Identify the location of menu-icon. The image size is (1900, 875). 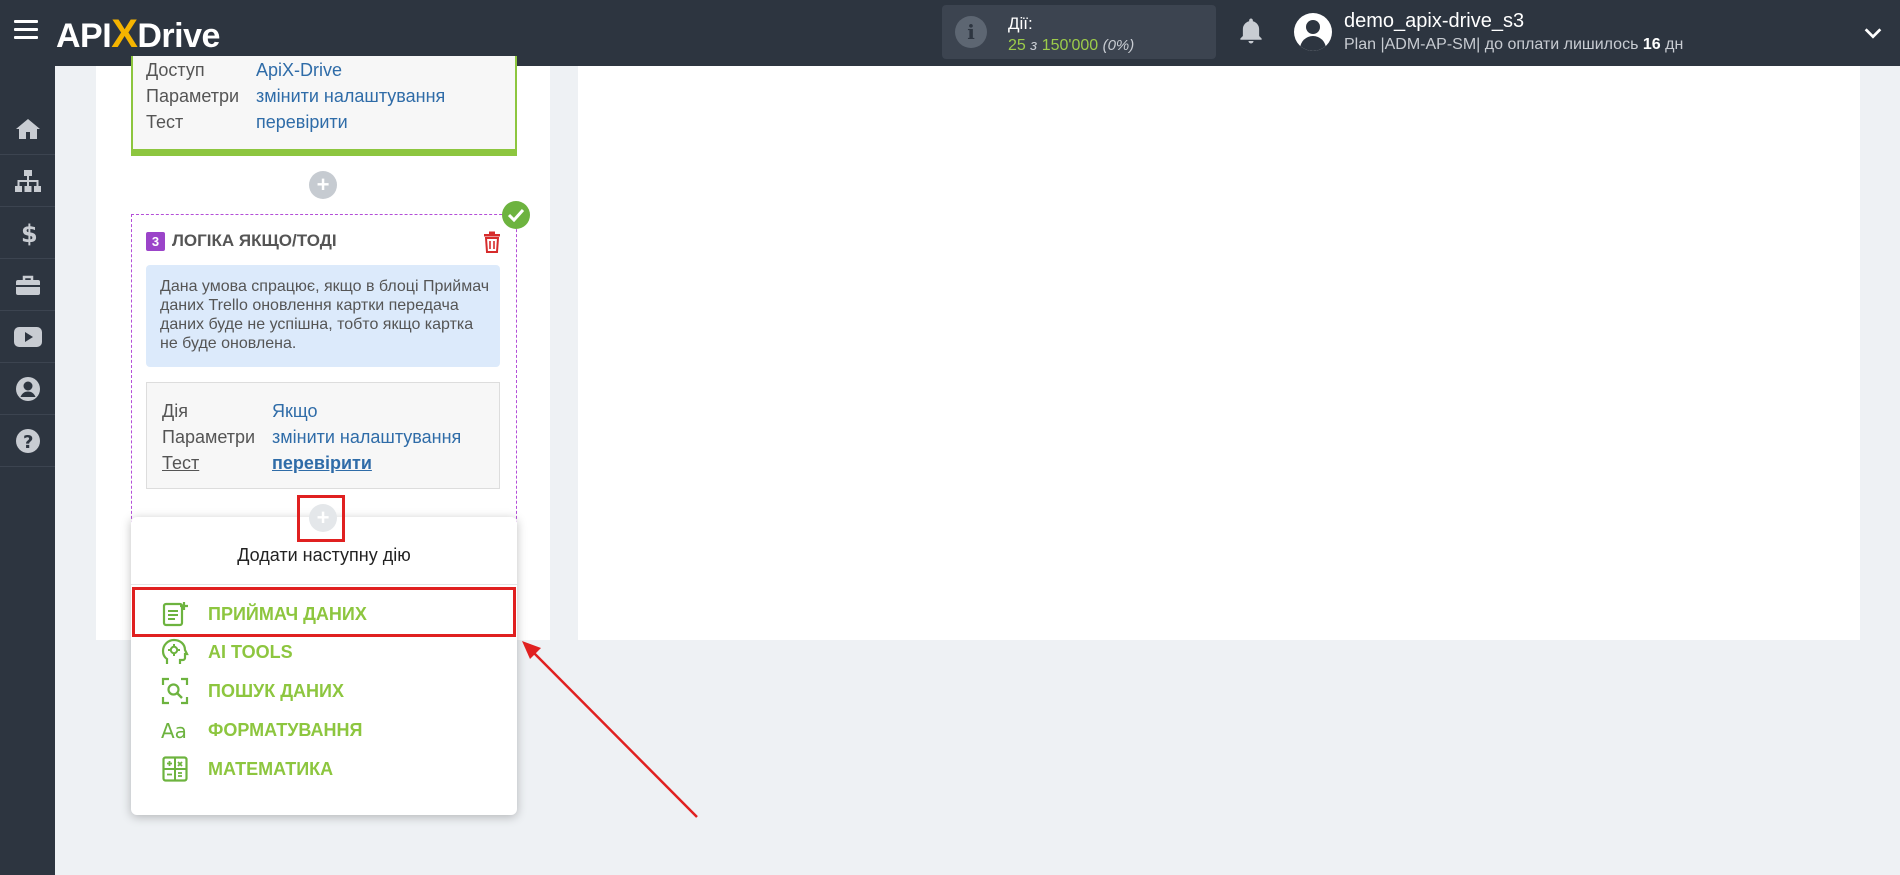
(26, 32).